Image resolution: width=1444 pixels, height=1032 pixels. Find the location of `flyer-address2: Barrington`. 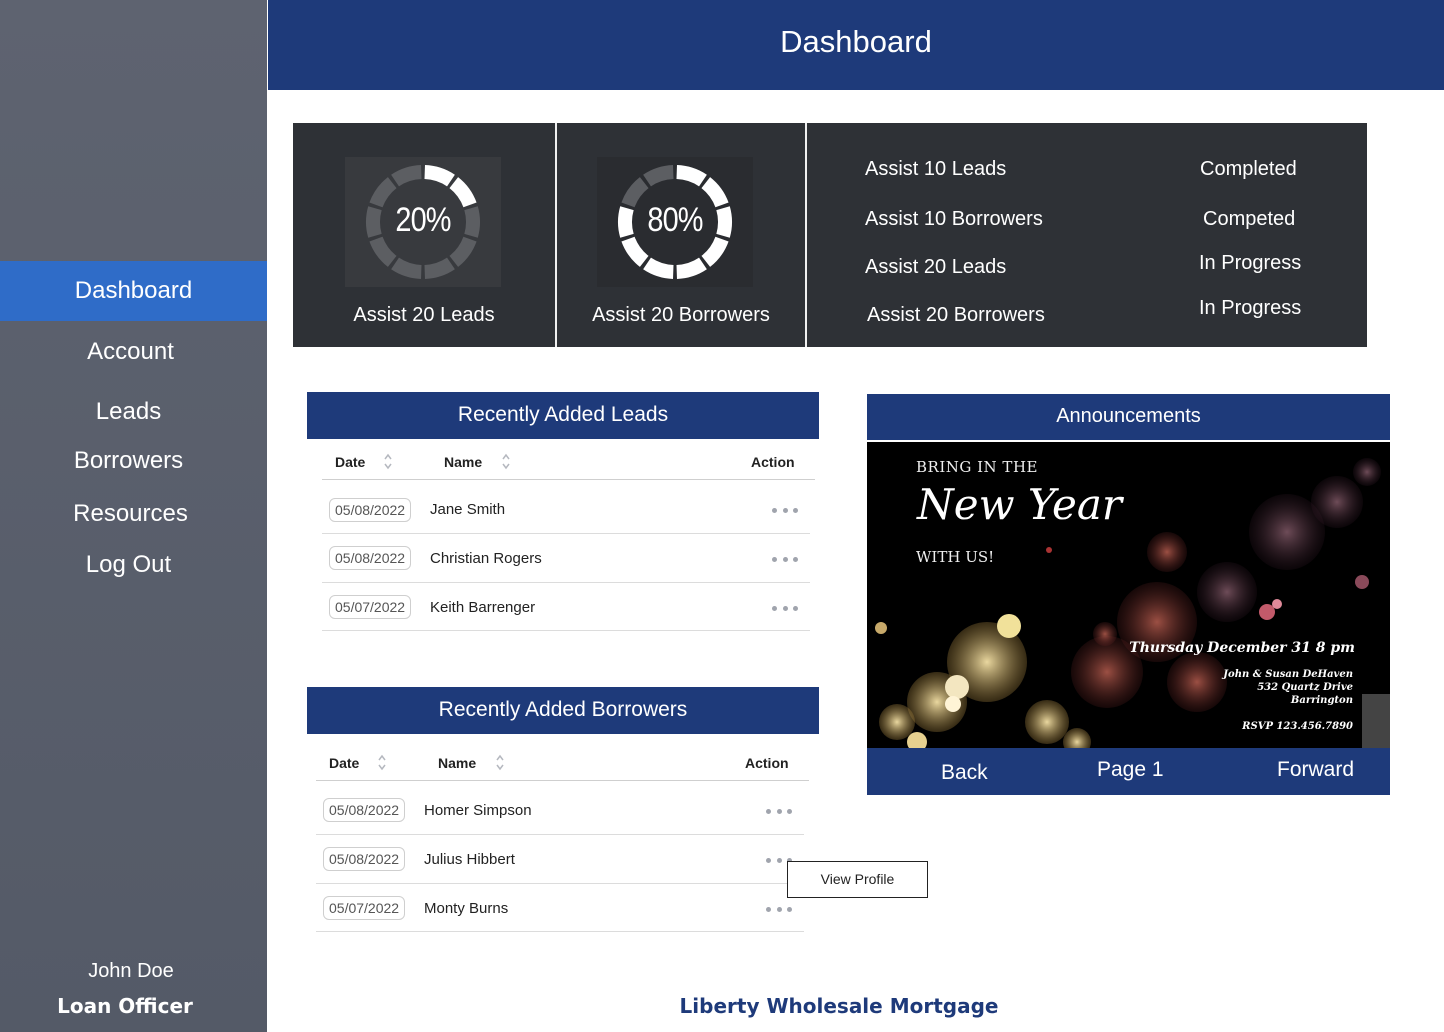

flyer-address2: Barrington is located at coordinates (1321, 700).